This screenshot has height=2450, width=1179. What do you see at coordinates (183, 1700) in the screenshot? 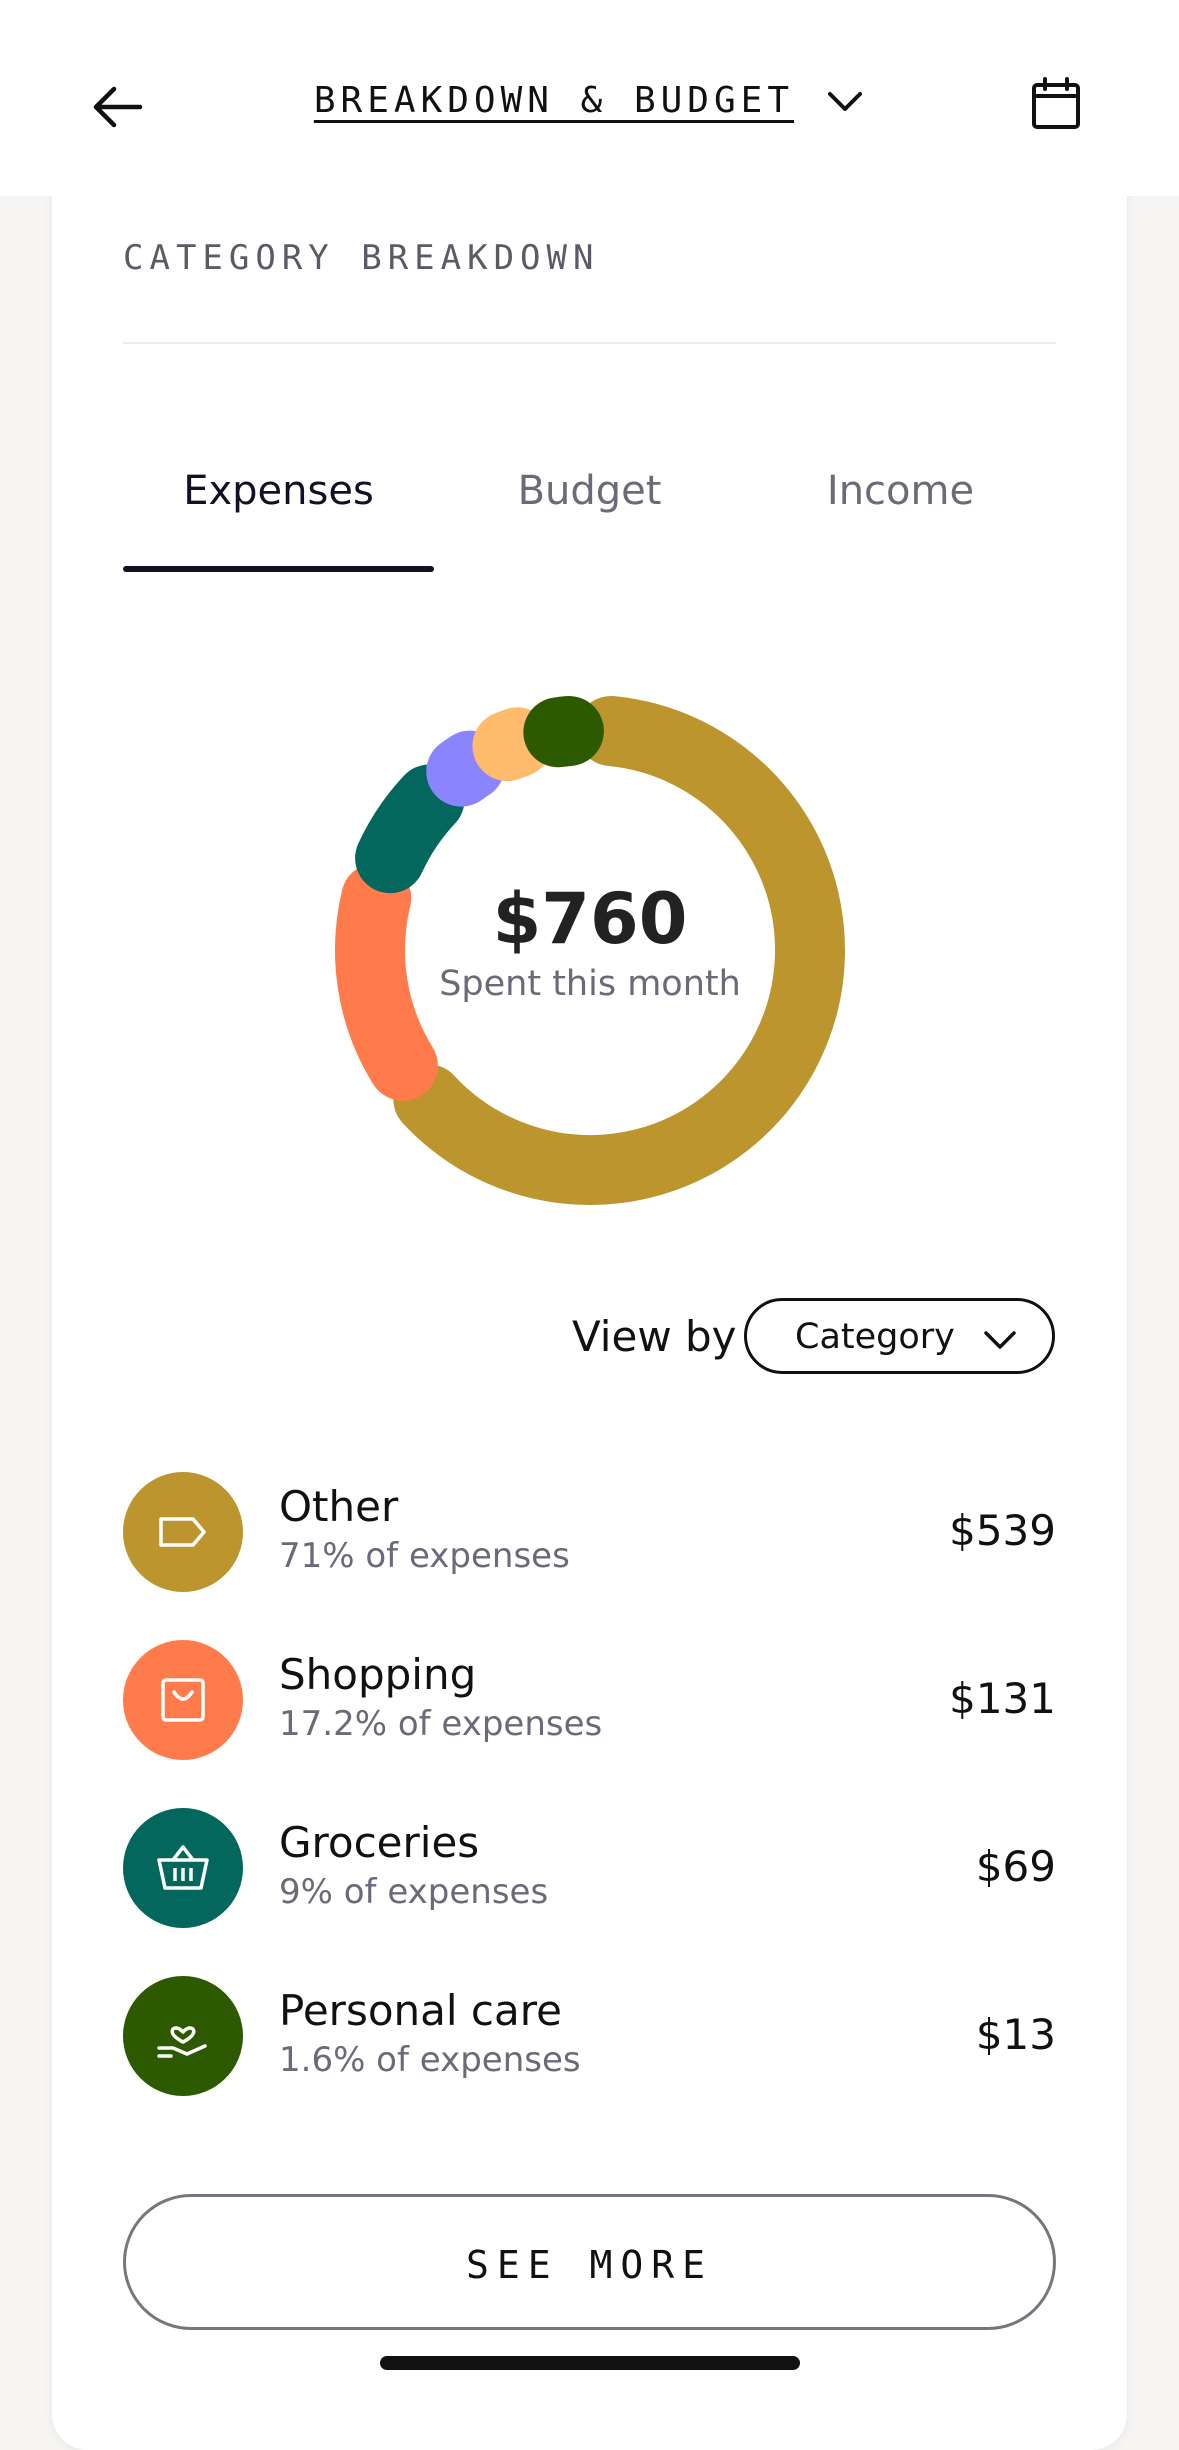
I see `shopping-bag-icon` at bounding box center [183, 1700].